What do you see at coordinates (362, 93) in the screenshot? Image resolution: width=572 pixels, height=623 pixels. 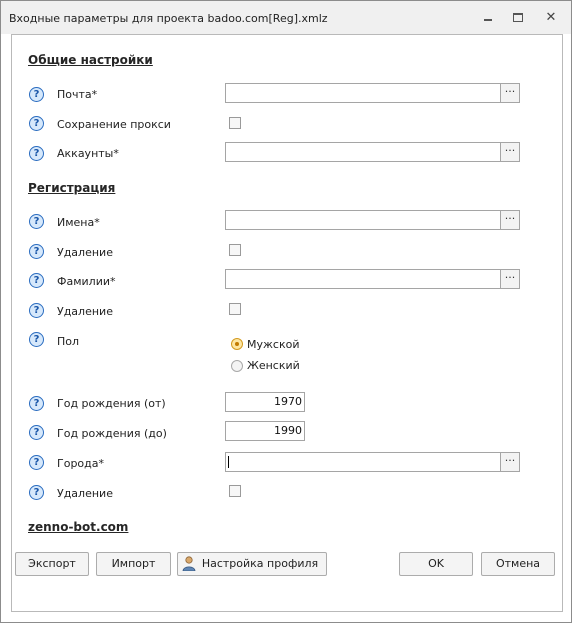 I see `email-field` at bounding box center [362, 93].